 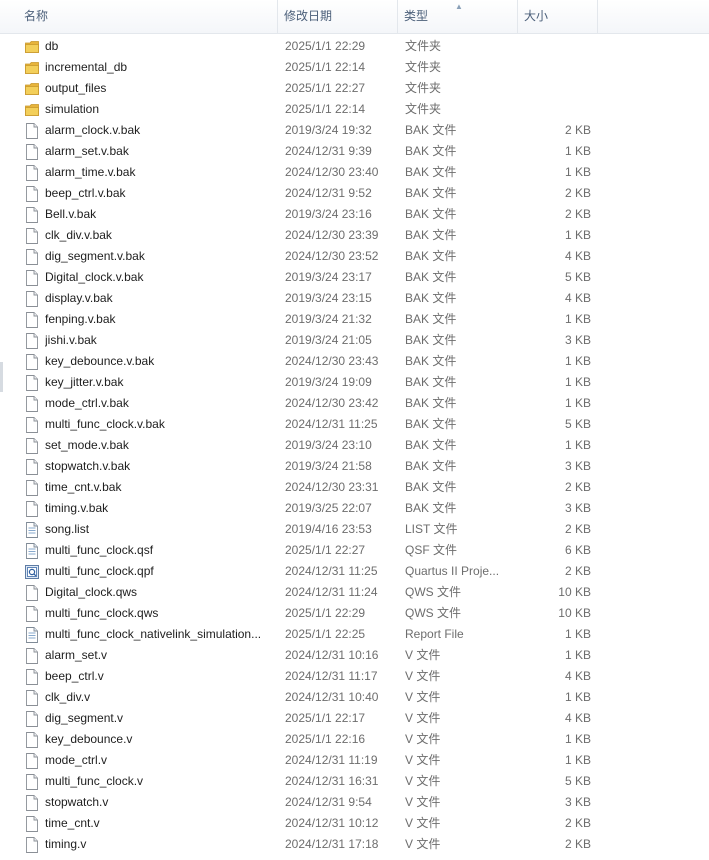 What do you see at coordinates (423, 739) in the screenshot?
I see `file-type: V 文件` at bounding box center [423, 739].